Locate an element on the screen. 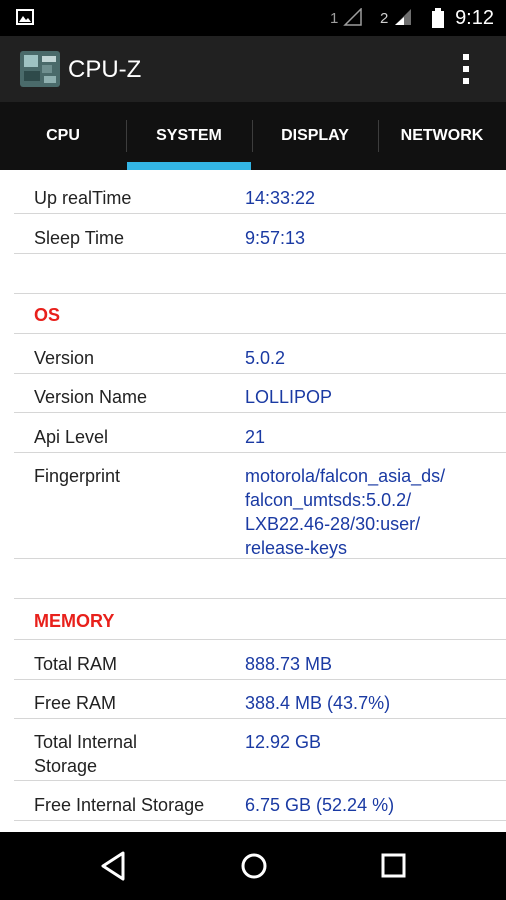  list-row-version: Version 5.0.2 is located at coordinates (260, 354).